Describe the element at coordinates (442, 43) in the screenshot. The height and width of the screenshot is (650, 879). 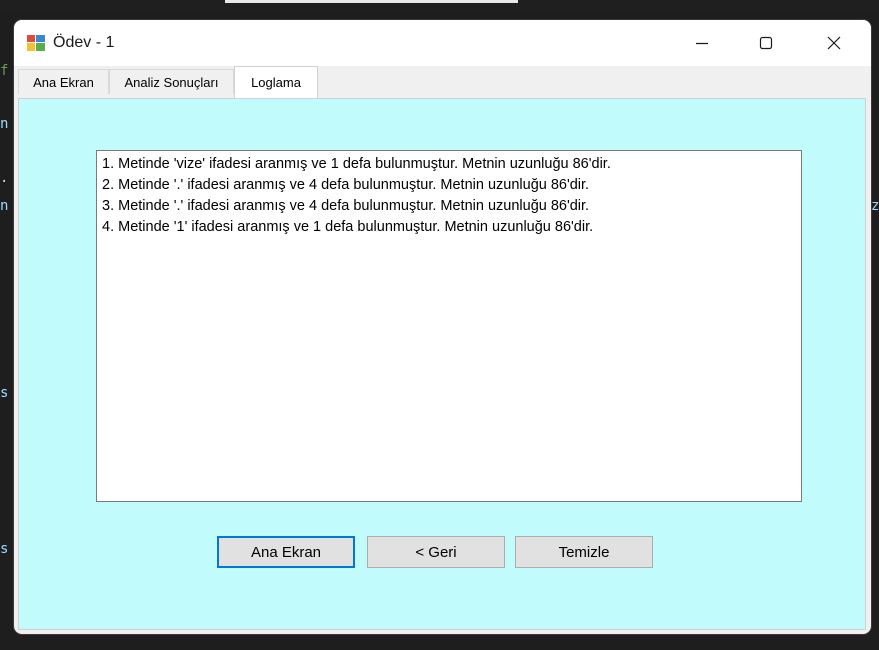
I see `title-bar: Ödev - 1` at that location.